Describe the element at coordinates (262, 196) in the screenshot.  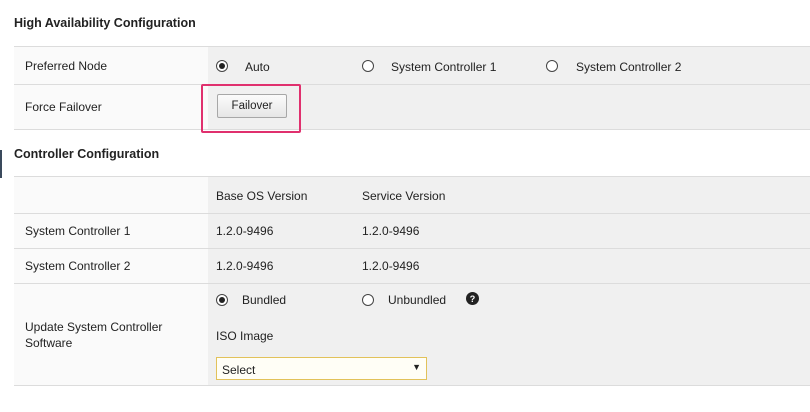
I see `header-base-os: Base OS Version` at that location.